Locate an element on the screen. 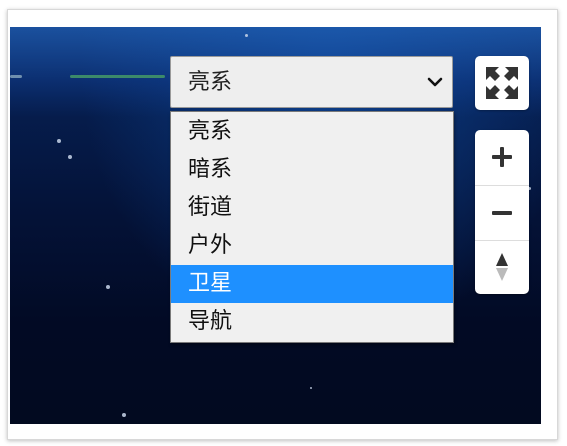 Image resolution: width=567 pixels, height=446 pixels. navigation-control is located at coordinates (502, 212).